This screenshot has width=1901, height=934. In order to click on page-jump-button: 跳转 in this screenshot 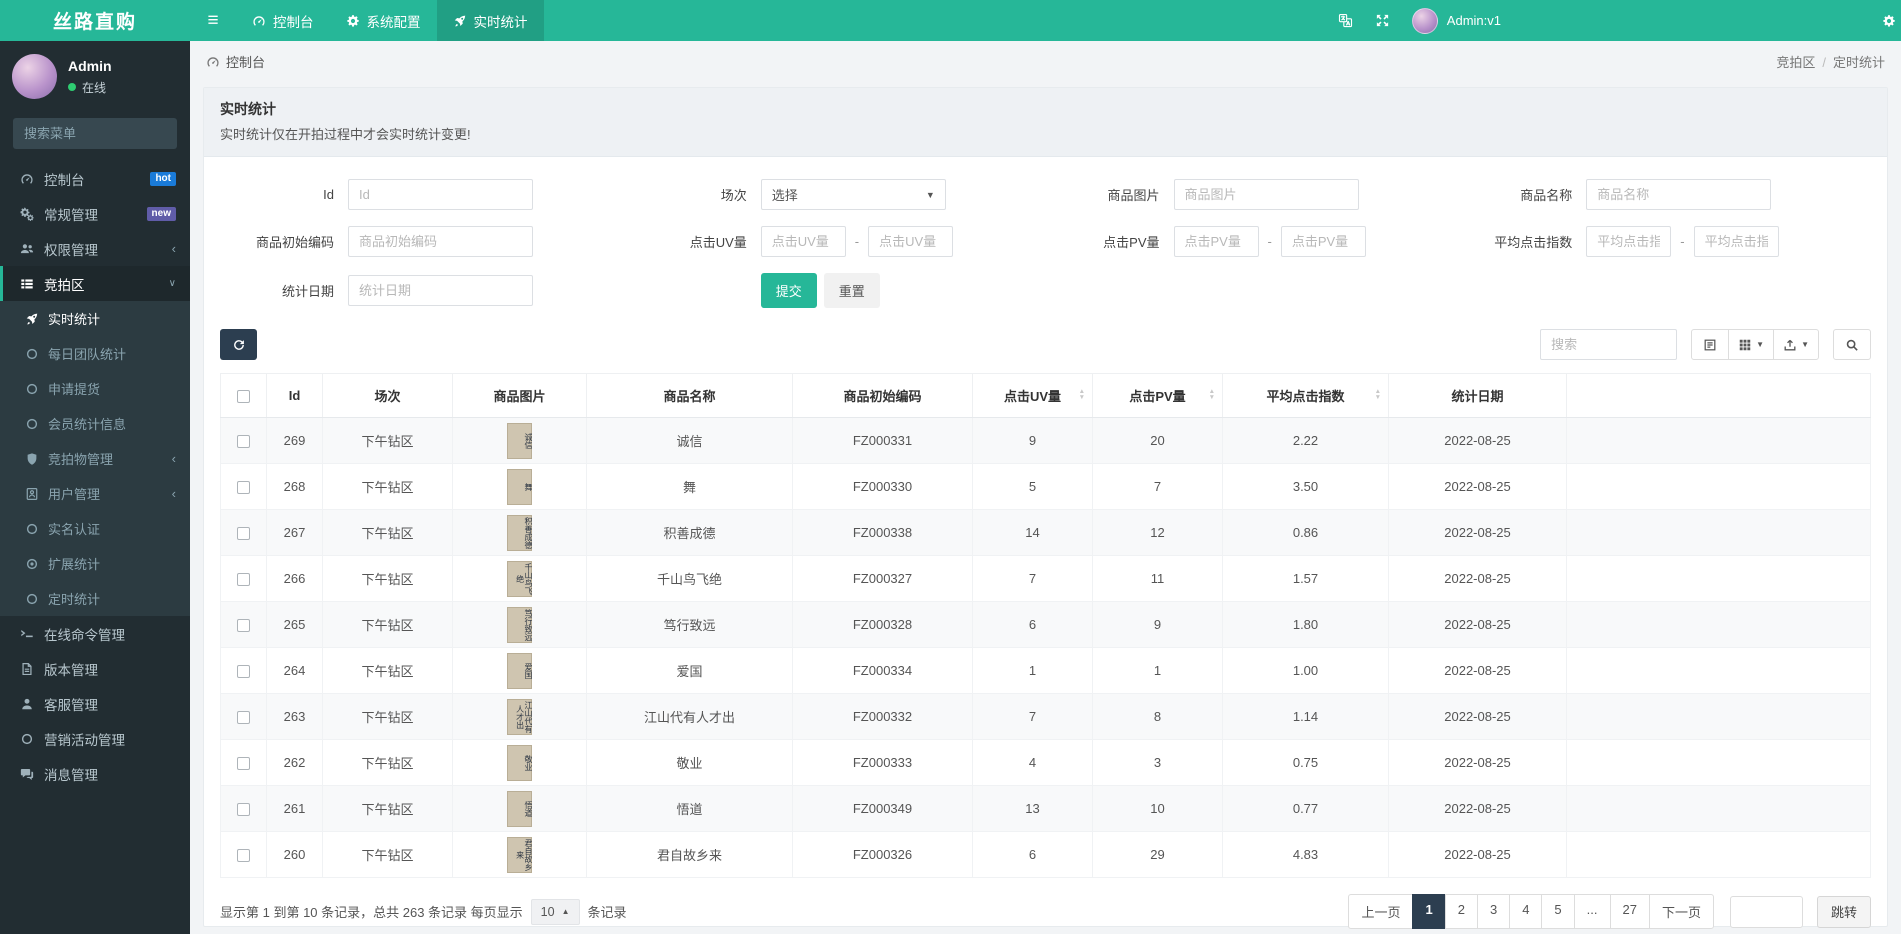, I will do `click(1843, 911)`.